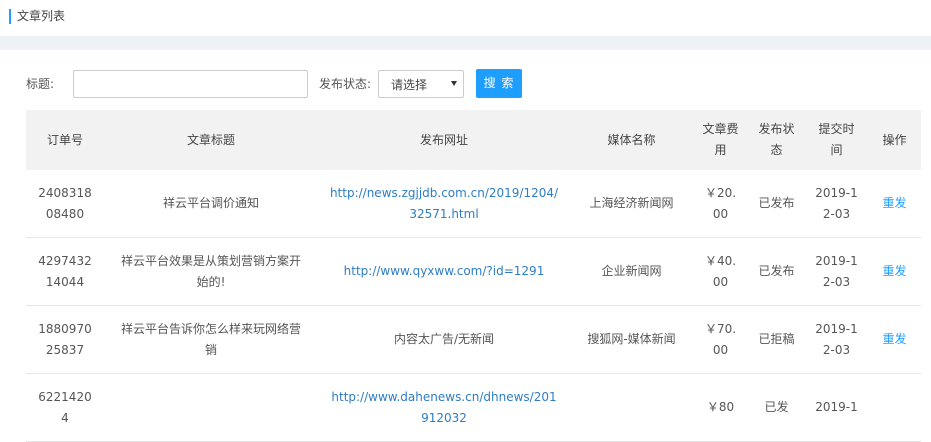  I want to click on media-name-cell: 搜狐网-媒体新闻, so click(631, 339).